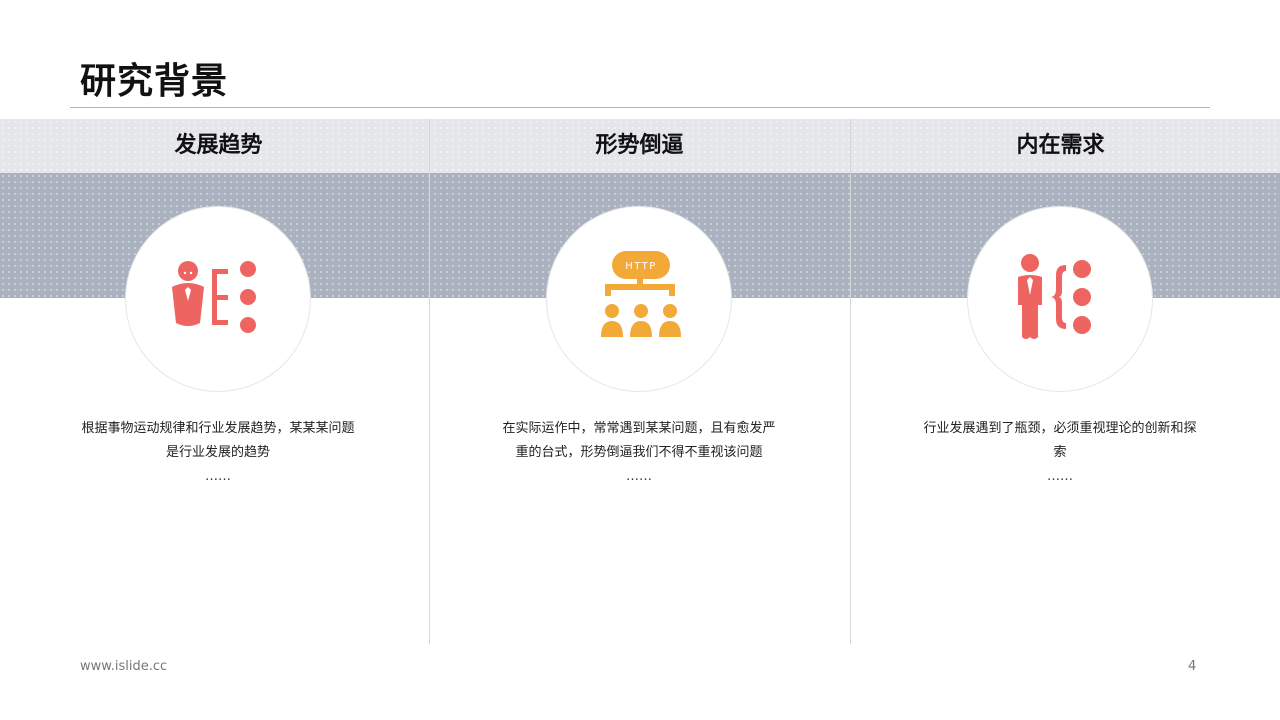 This screenshot has width=1280, height=720. What do you see at coordinates (218, 145) in the screenshot?
I see `column-heading: 发展趋势` at bounding box center [218, 145].